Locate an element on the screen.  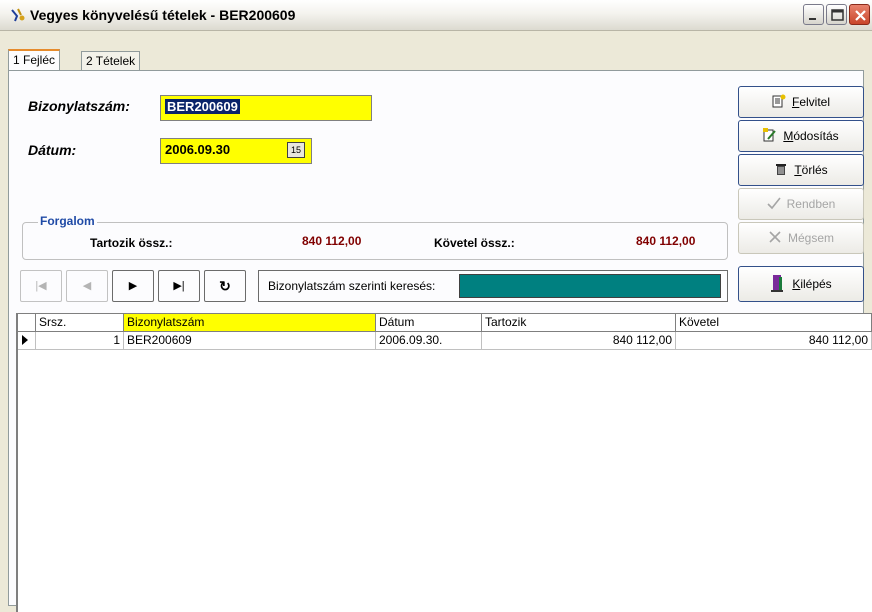
nav-next-button: ▶ is located at coordinates (133, 286).